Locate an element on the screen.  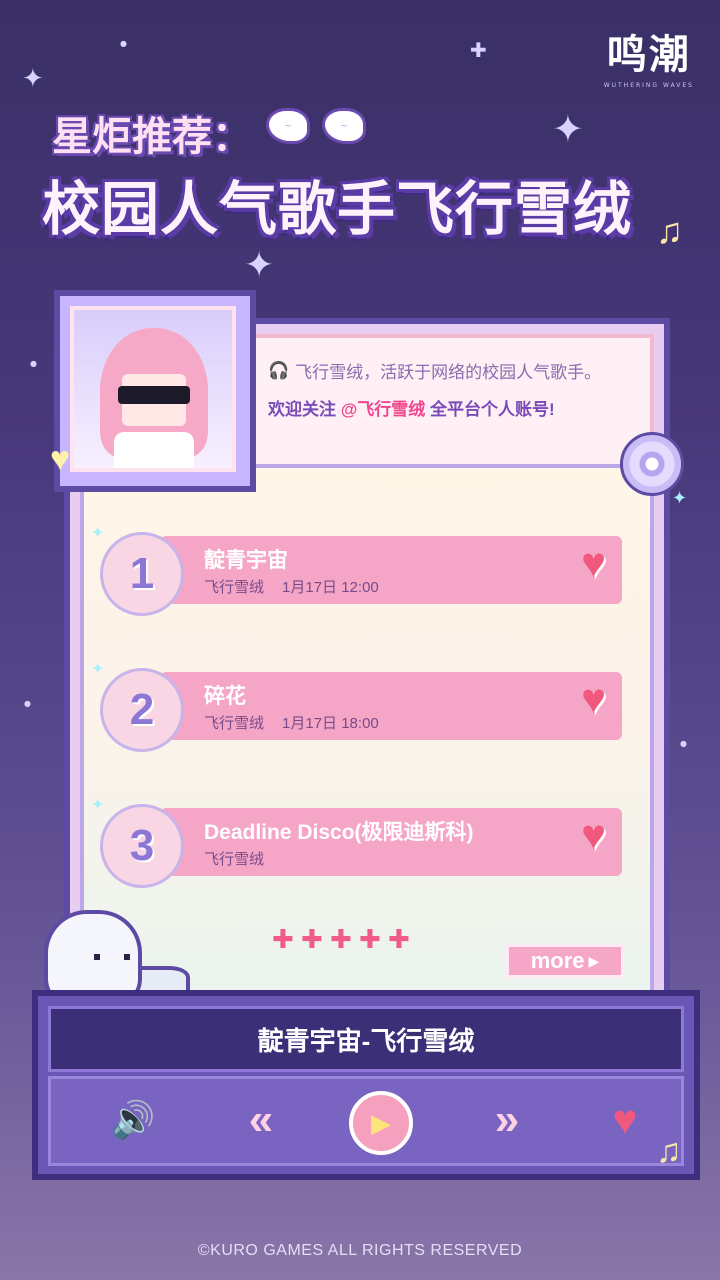
song-meta: 飞行雪绒 1月17日 12:00 is located at coordinates (291, 586).